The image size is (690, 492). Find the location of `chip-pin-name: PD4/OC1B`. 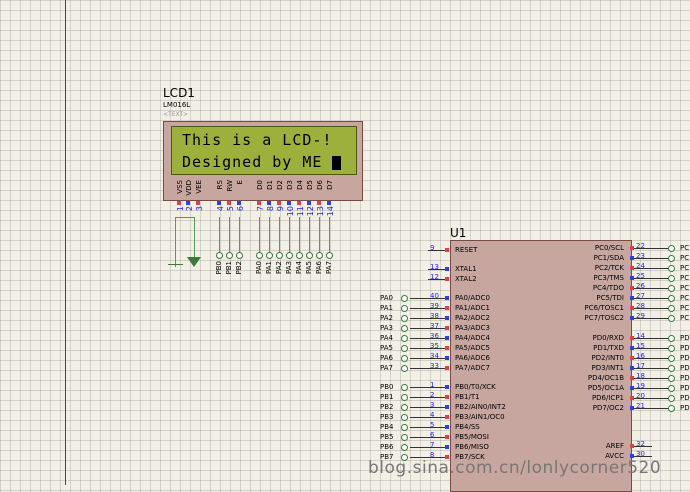

chip-pin-name: PD4/OC1B is located at coordinates (605, 378).